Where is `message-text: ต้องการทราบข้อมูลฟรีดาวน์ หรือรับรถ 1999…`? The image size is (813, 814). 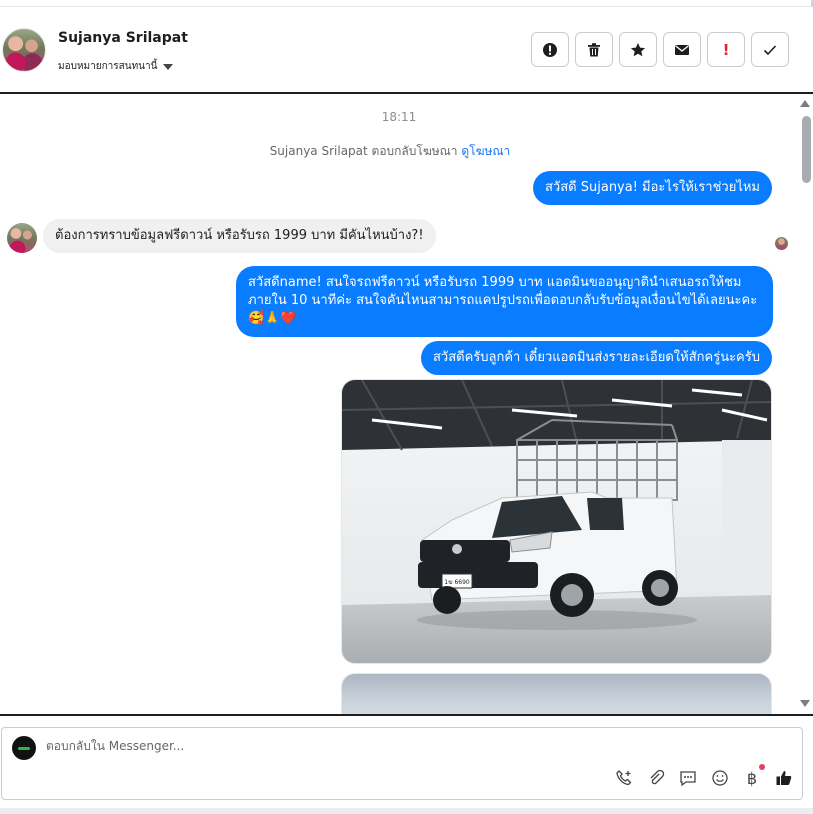 message-text: ต้องการทราบข้อมูลฟรีดาวน์ หรือรับรถ 1999… is located at coordinates (239, 235).